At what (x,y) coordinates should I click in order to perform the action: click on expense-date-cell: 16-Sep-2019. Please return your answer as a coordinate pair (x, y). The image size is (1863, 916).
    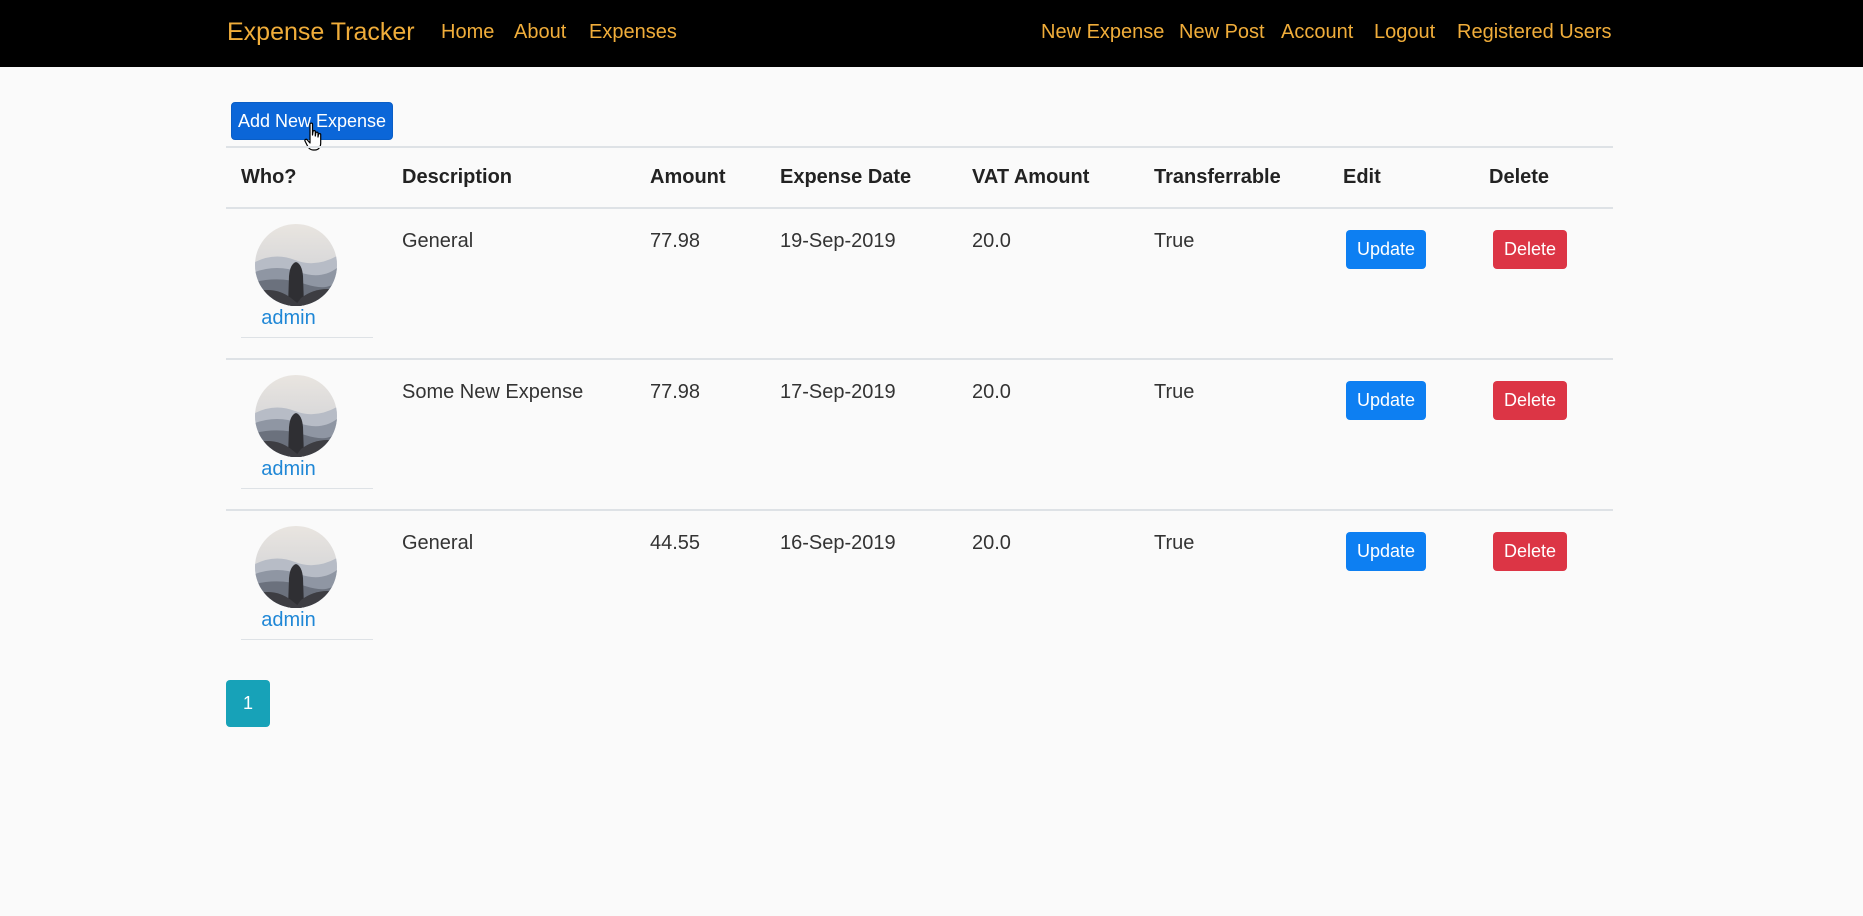
    Looking at the image, I should click on (838, 543).